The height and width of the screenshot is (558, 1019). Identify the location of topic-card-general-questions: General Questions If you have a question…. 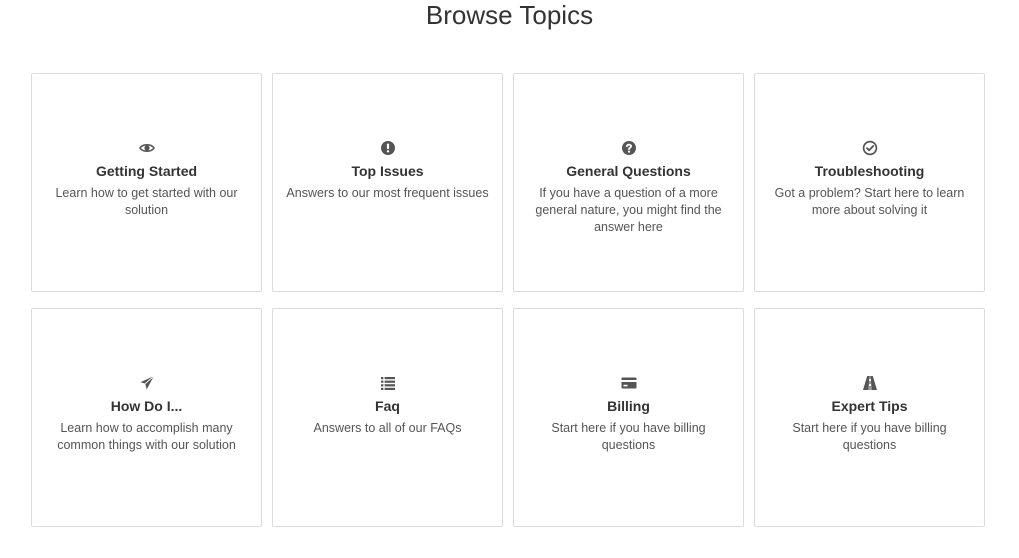
(628, 182).